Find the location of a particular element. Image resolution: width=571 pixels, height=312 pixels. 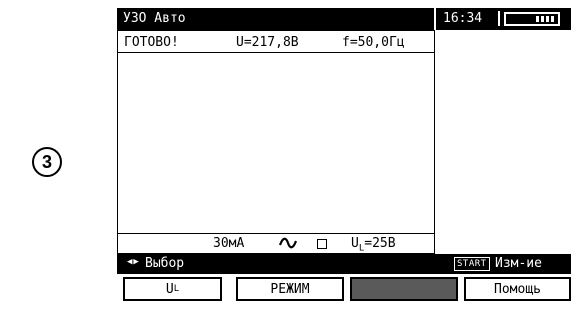

status-line: ГОТОВО! U=217,8В f=50,0Гц is located at coordinates (276, 42).